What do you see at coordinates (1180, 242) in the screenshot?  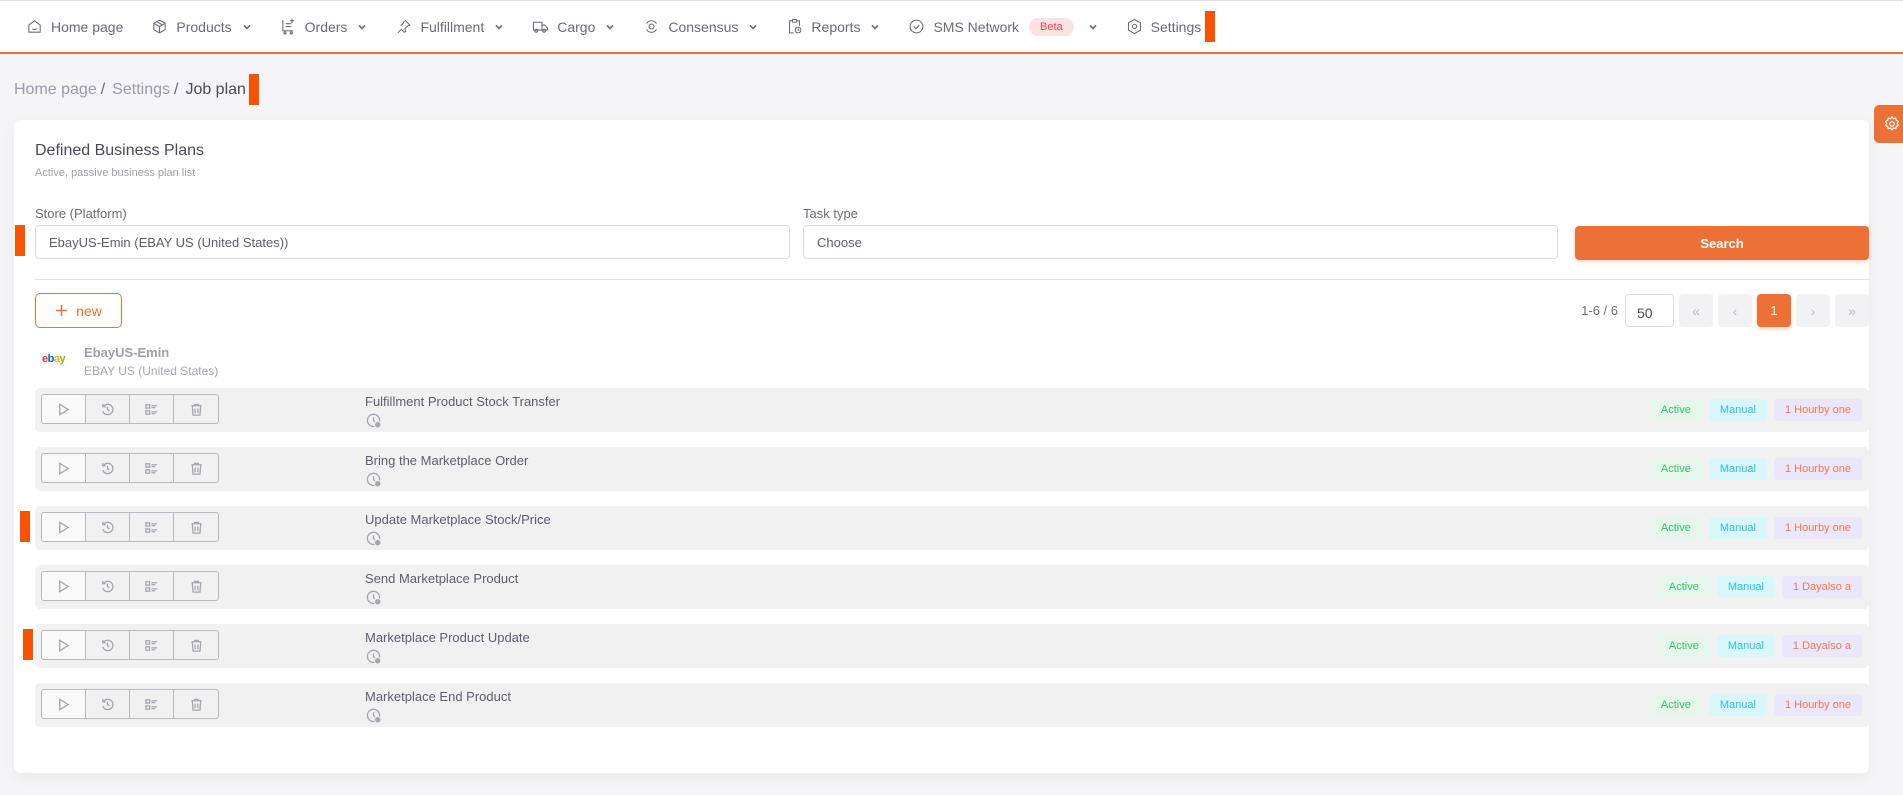 I see `task-type-select: Choose` at bounding box center [1180, 242].